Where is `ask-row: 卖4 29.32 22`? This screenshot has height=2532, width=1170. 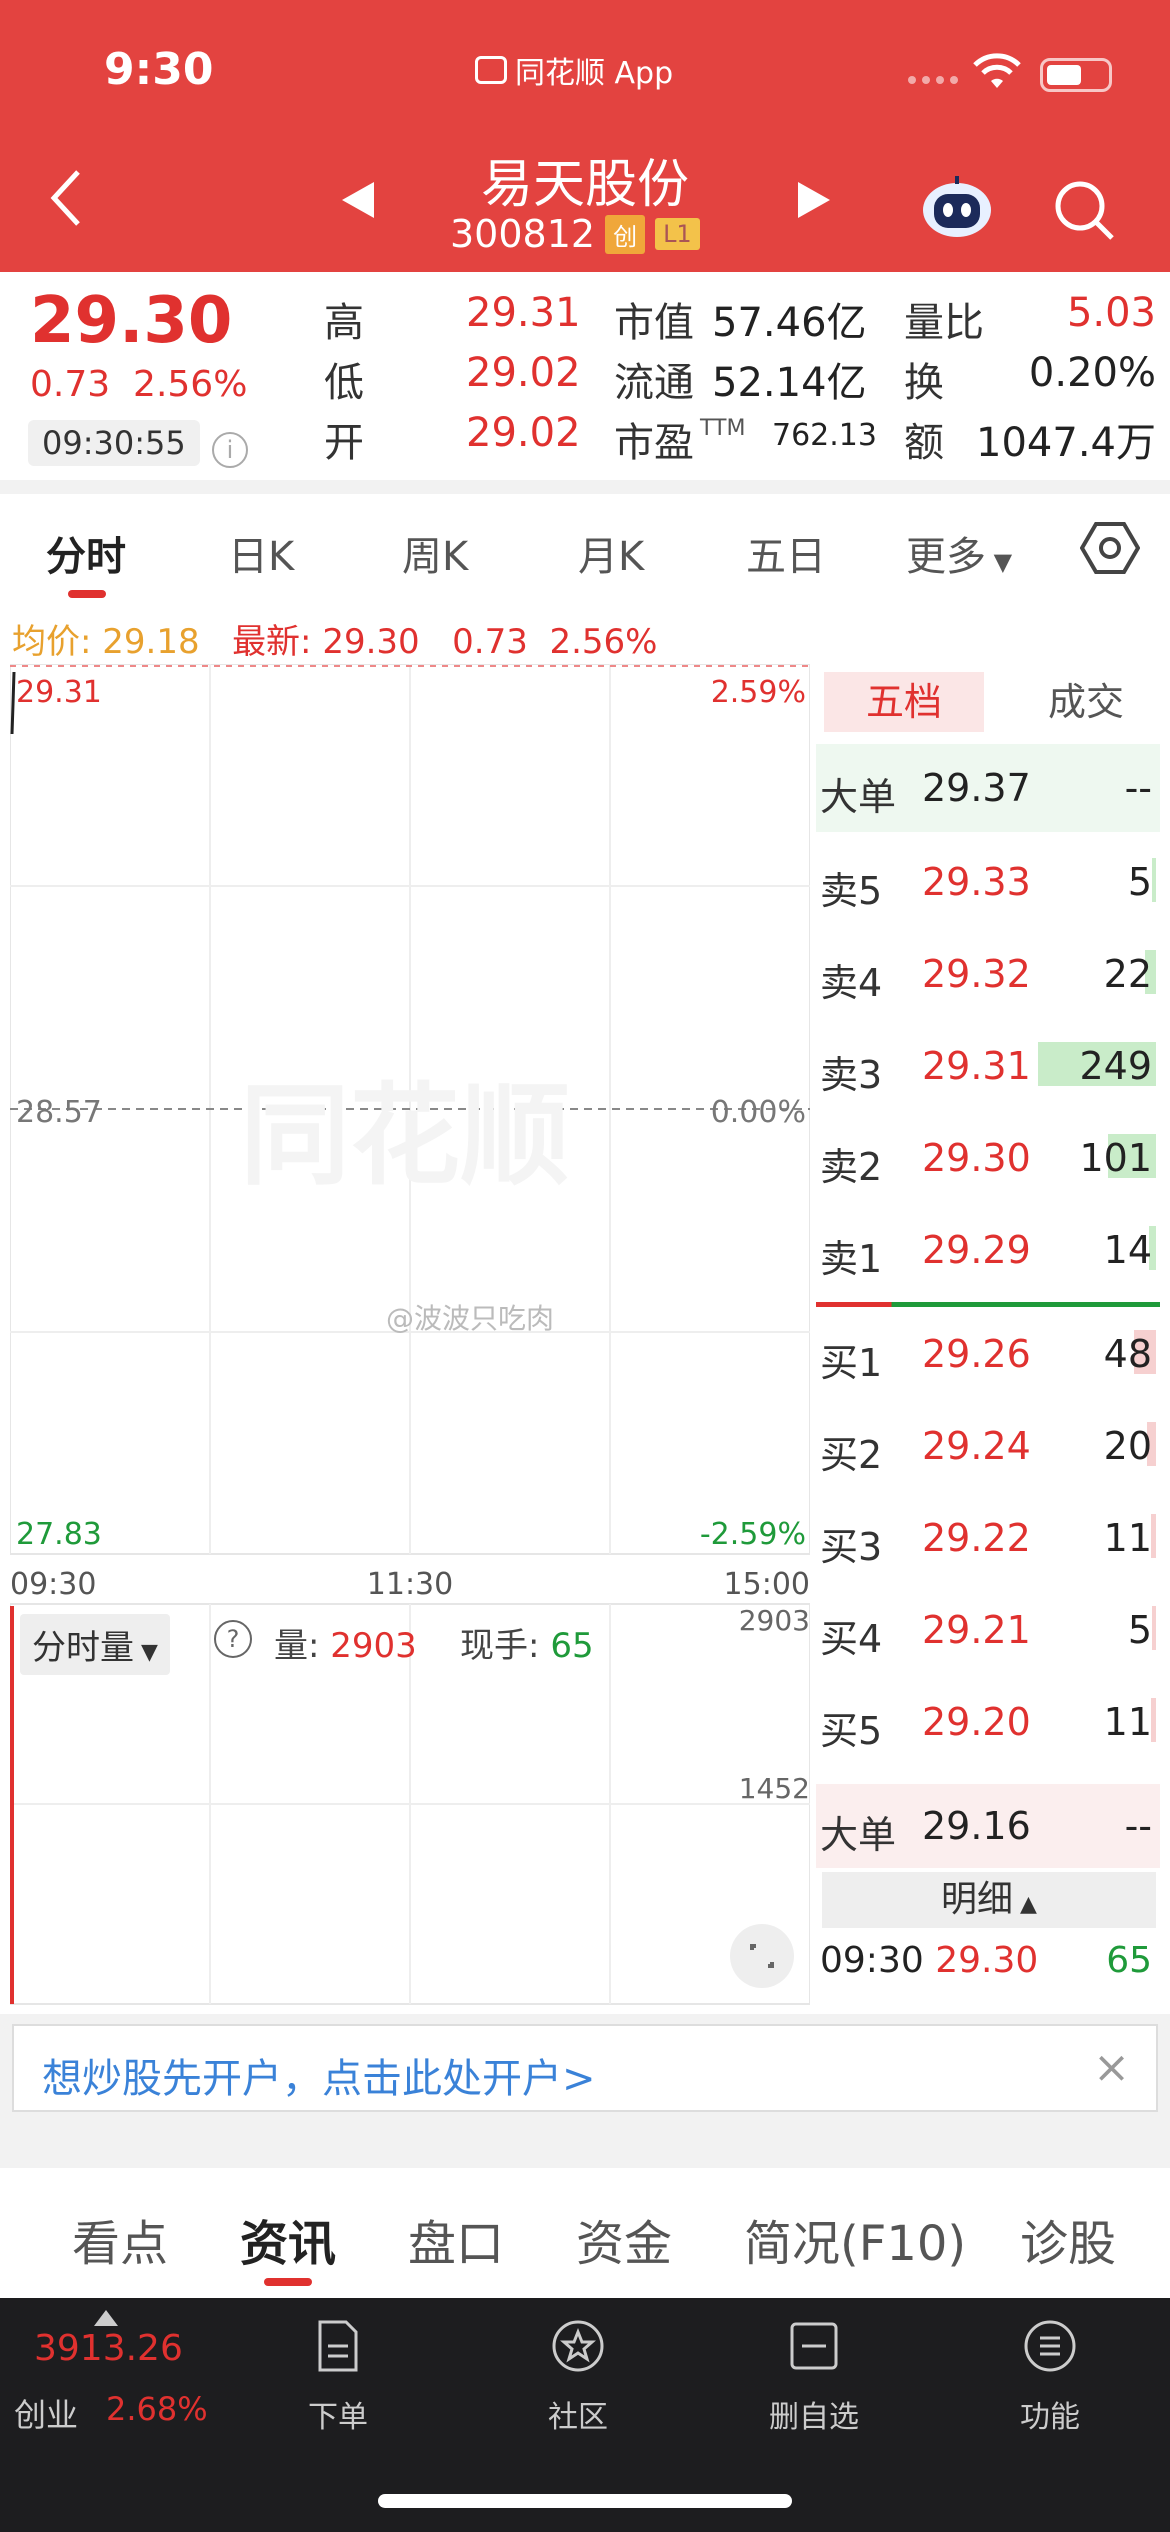
ask-row: 卖4 29.32 22 is located at coordinates (988, 974).